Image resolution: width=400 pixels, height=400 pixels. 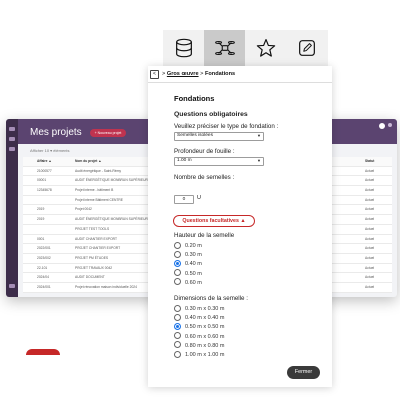 I want to click on depth-select: 1.00 m ▼, so click(x=219, y=161).